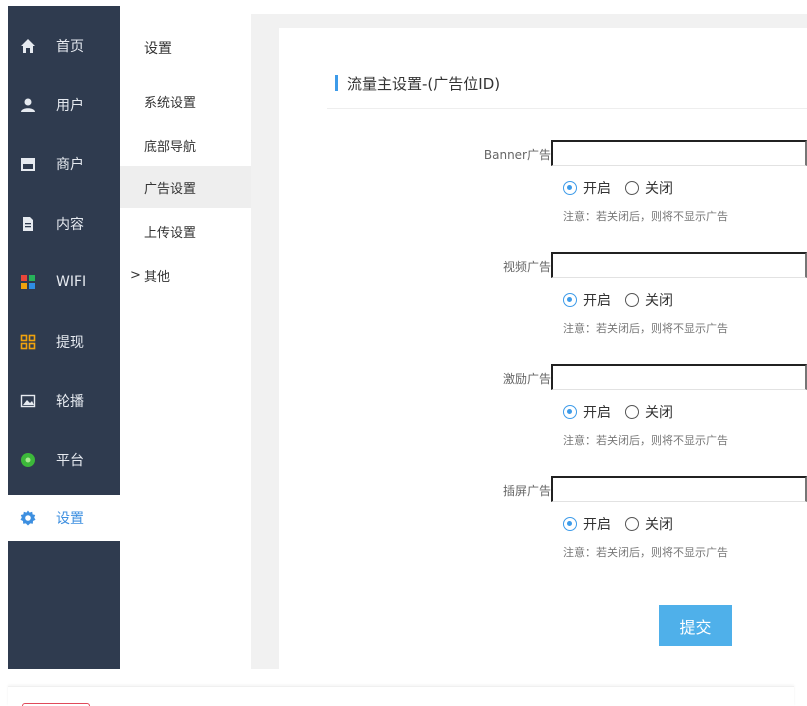 This screenshot has height=706, width=807. I want to click on submenu-item-label: 底部导航, so click(170, 147).